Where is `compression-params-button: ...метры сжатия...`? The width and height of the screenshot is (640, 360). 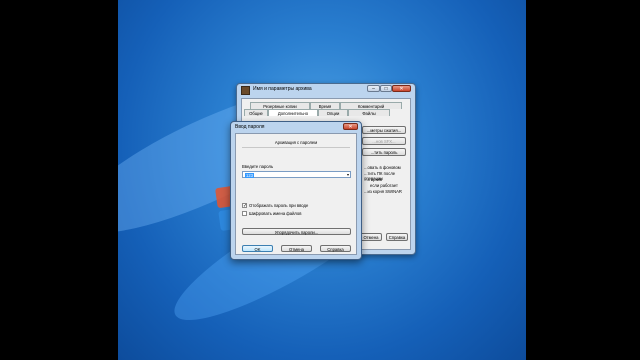 compression-params-button: ...метры сжатия... is located at coordinates (384, 130).